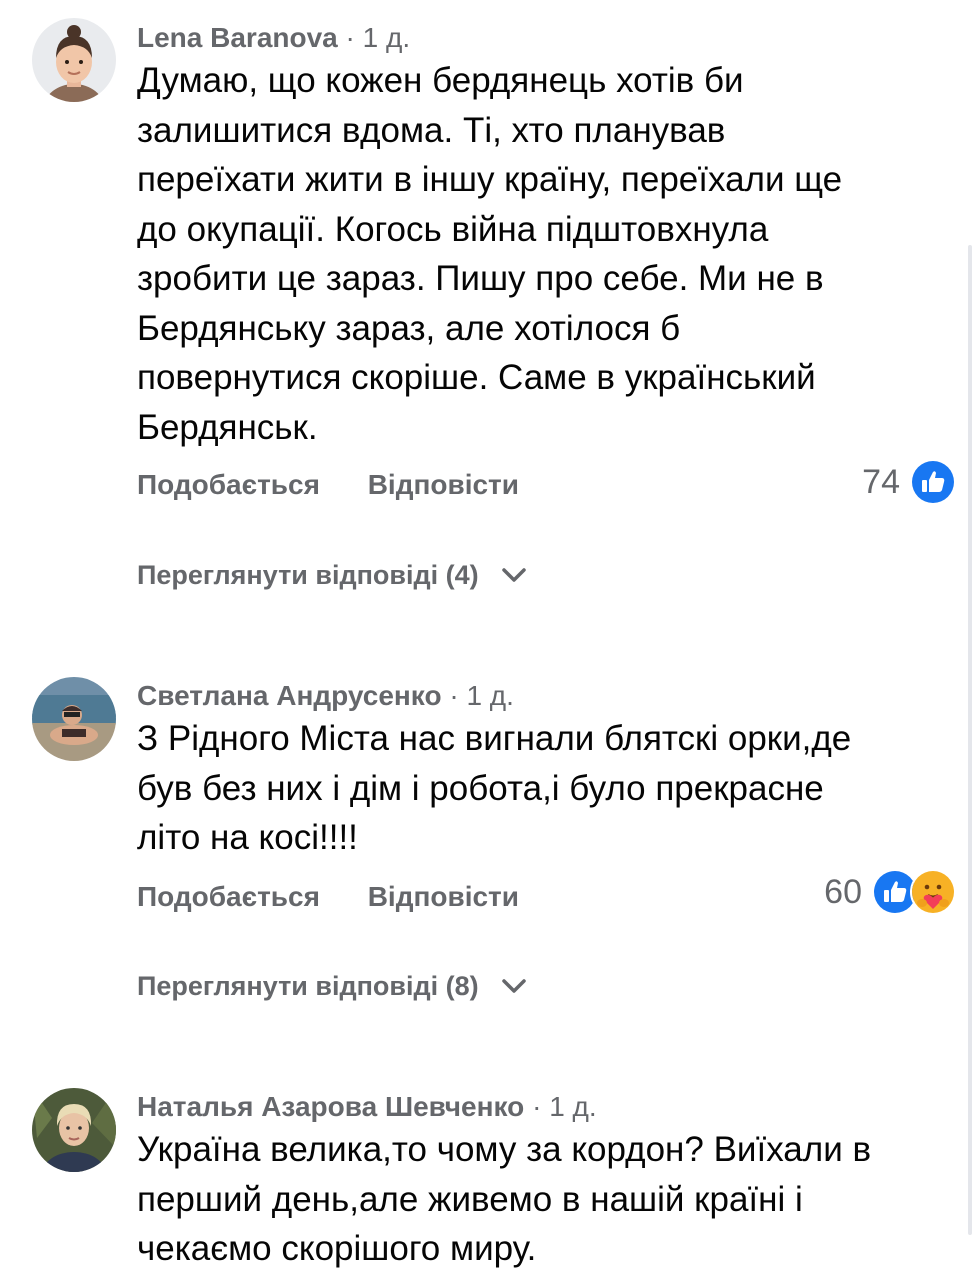  I want to click on author-name: Lena Baranova, so click(237, 37).